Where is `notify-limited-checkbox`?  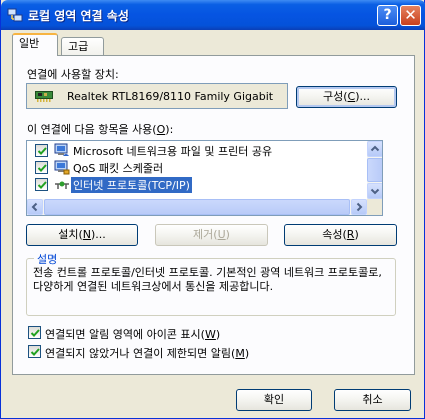
notify-limited-checkbox is located at coordinates (34, 351).